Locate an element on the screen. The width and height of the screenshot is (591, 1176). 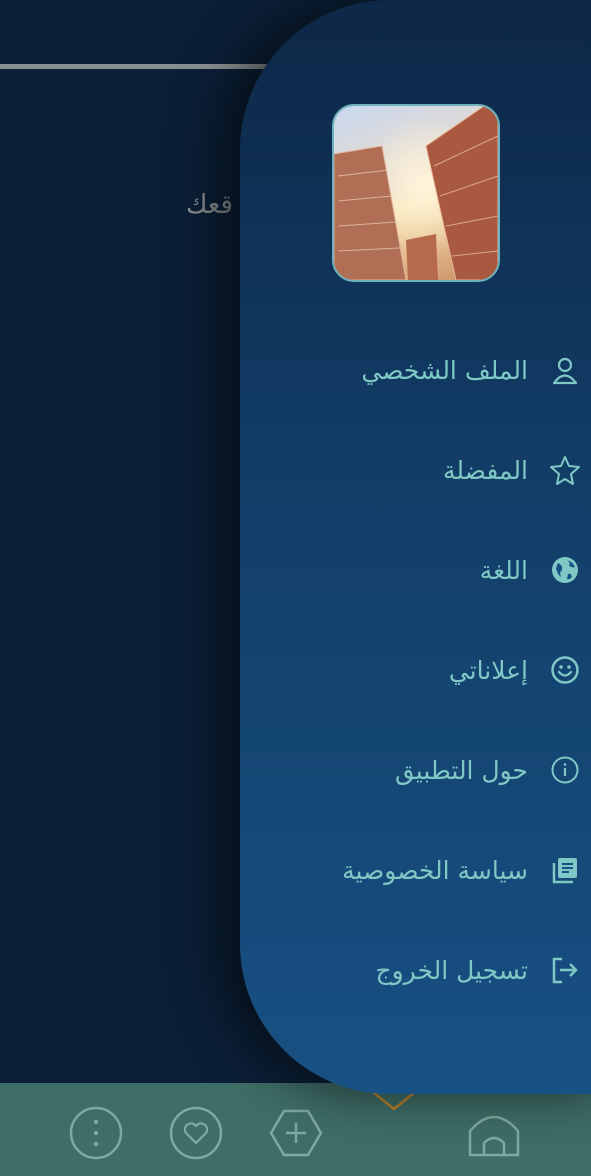
menu-item-privacy: سياسة الخصوصية is located at coordinates (462, 870).